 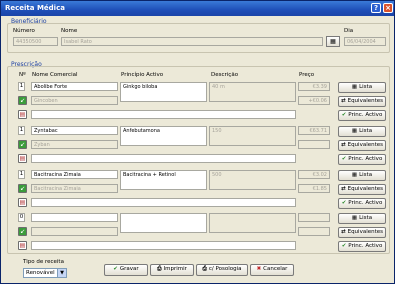 I want to click on header-n: Nº, so click(x=22, y=75).